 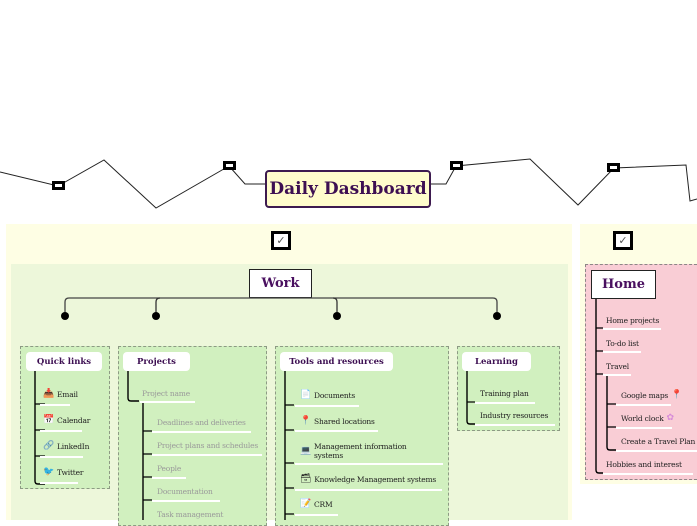 I want to click on home-item-hobbies: Hobbies and interest, so click(x=644, y=464).